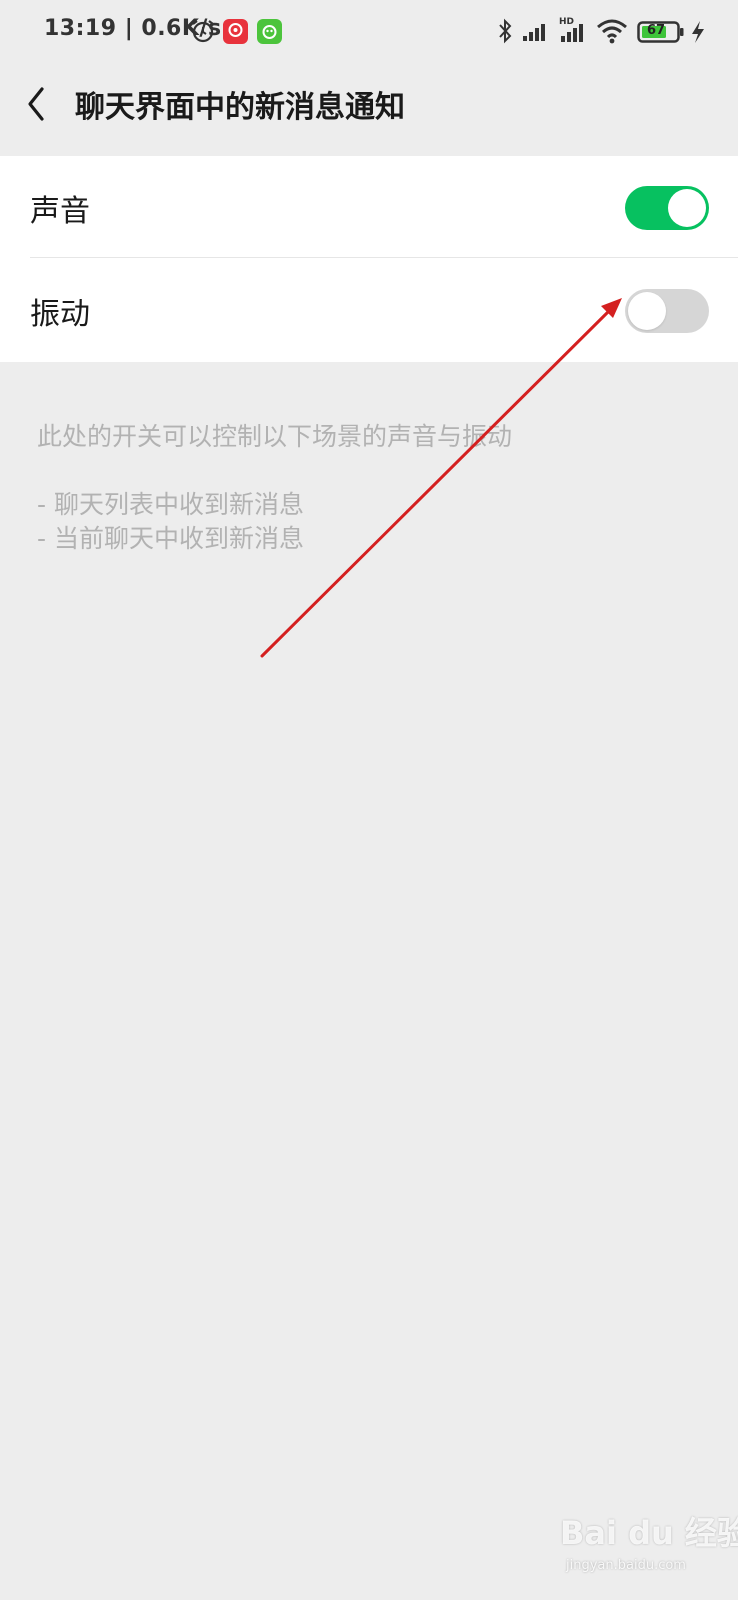  I want to click on header: 聊天界面中的新消息通知, so click(369, 103).